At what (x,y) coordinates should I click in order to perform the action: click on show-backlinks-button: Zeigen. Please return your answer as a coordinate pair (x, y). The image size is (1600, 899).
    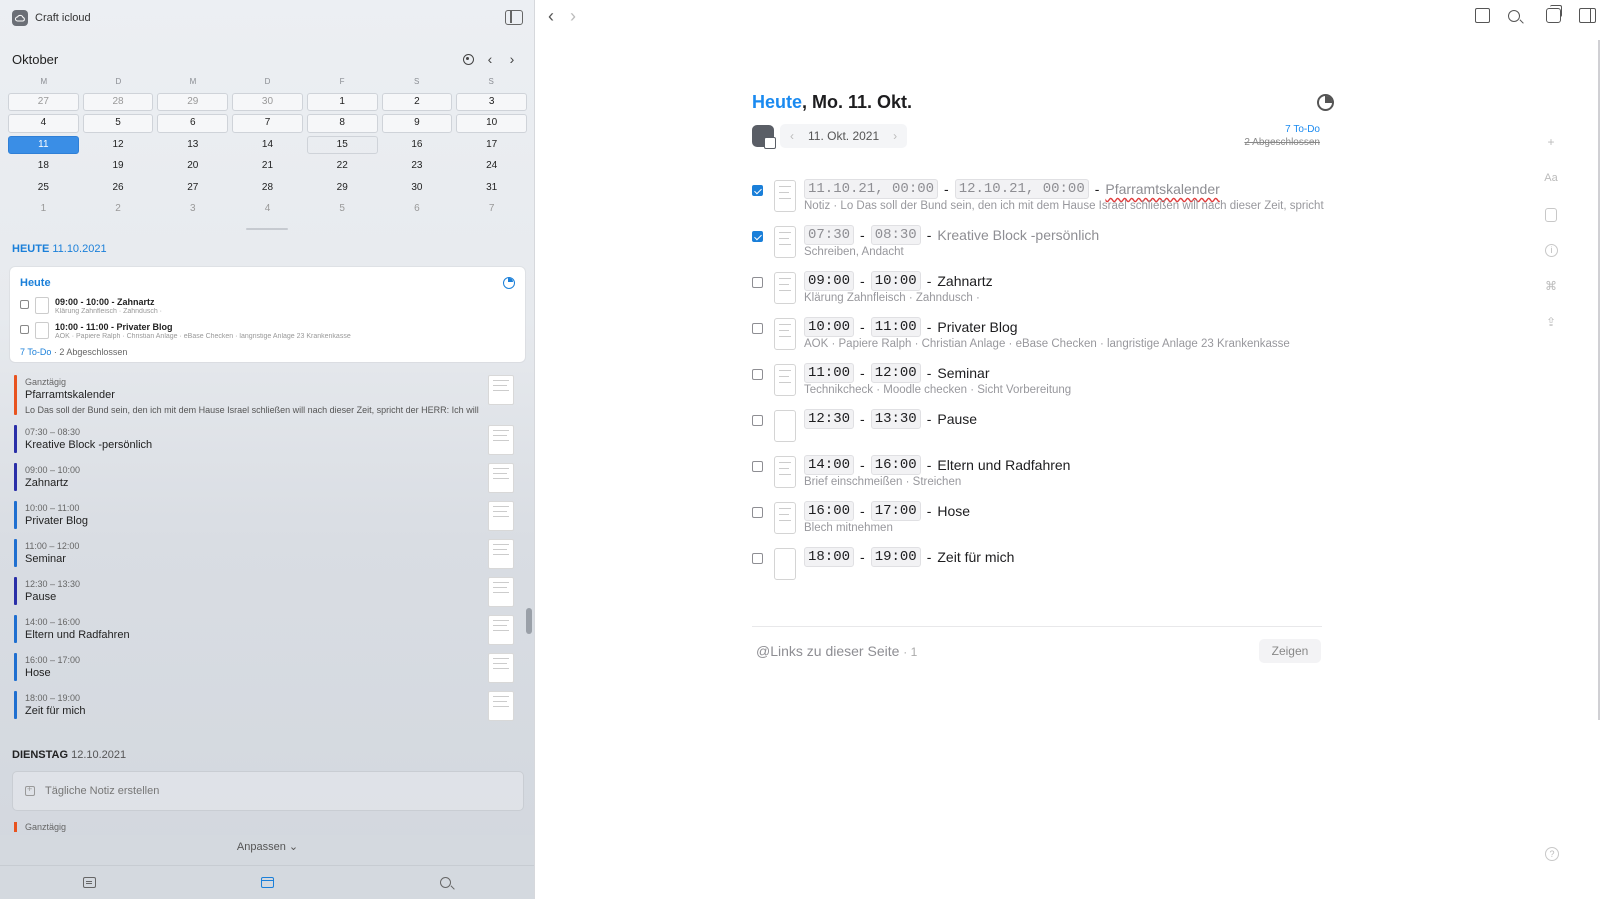
    Looking at the image, I should click on (1290, 651).